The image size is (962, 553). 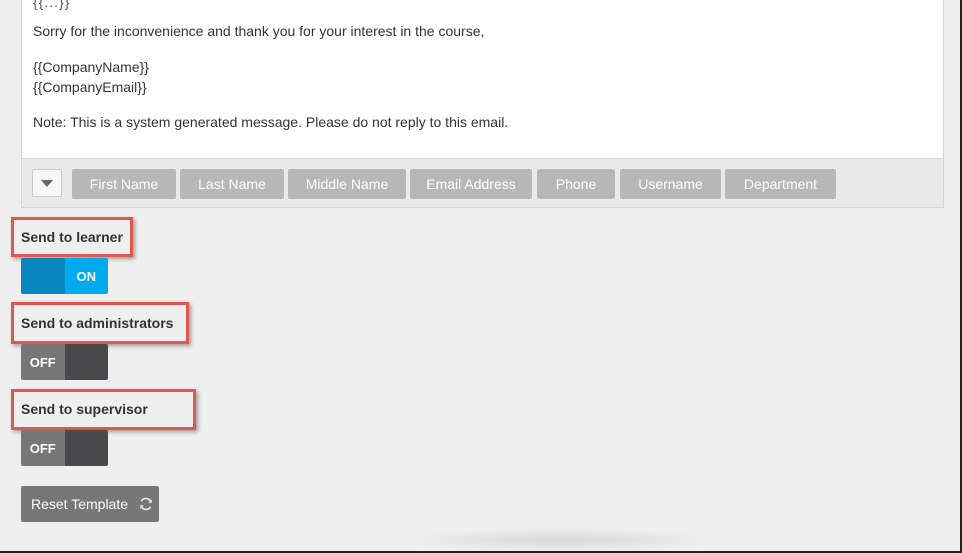 What do you see at coordinates (232, 184) in the screenshot?
I see `tag-last-name: Last Name` at bounding box center [232, 184].